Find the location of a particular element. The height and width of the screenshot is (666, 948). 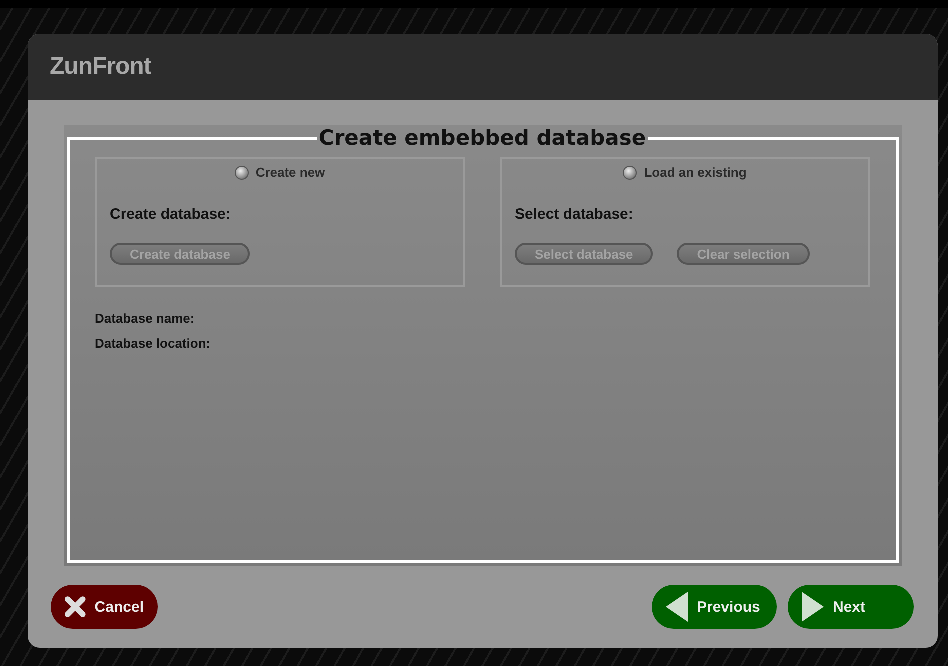

radio-label: Create new is located at coordinates (291, 172).